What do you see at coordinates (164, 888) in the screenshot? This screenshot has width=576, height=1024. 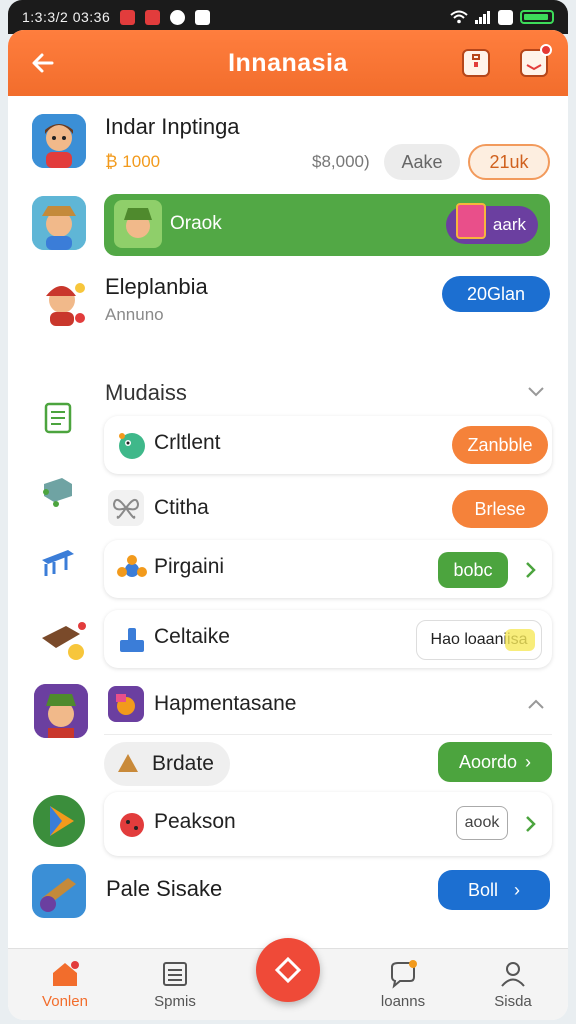 I see `row-title-pale-sisake: Pale Sisake` at bounding box center [164, 888].